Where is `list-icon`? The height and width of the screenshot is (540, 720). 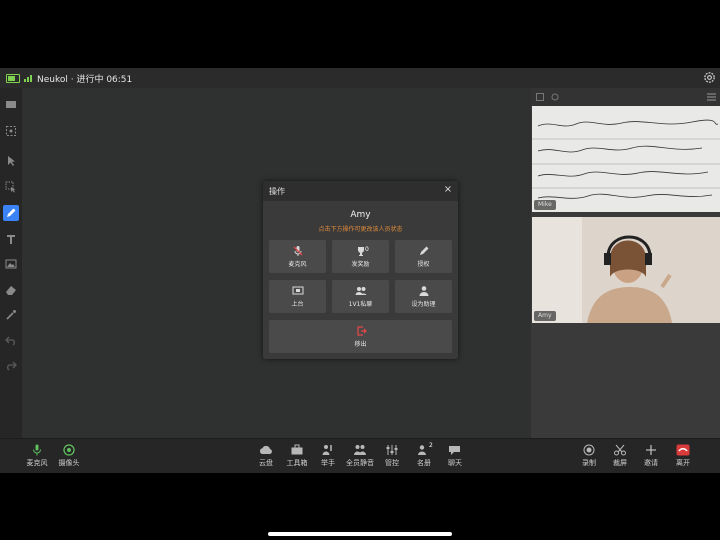 list-icon is located at coordinates (711, 97).